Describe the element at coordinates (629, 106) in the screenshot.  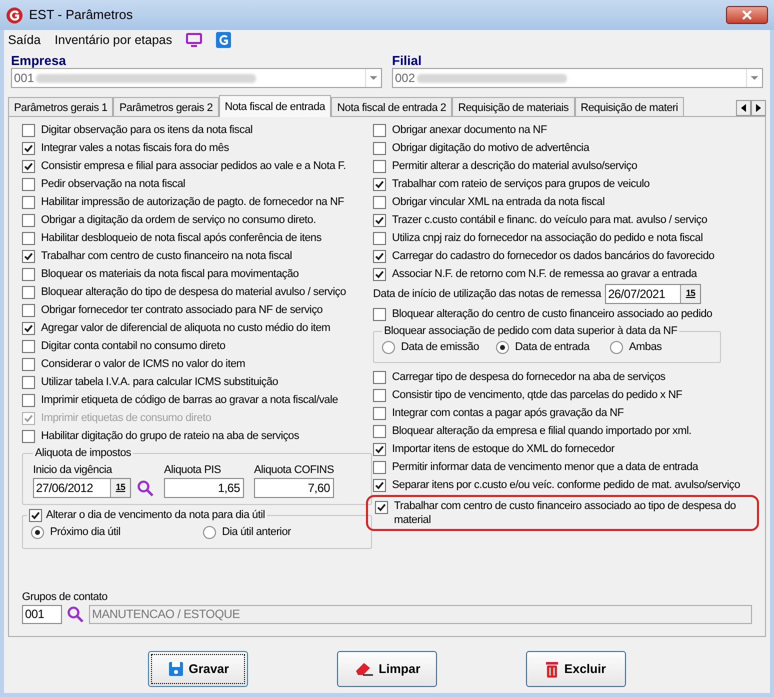
I see `tab: Requisição de materi` at that location.